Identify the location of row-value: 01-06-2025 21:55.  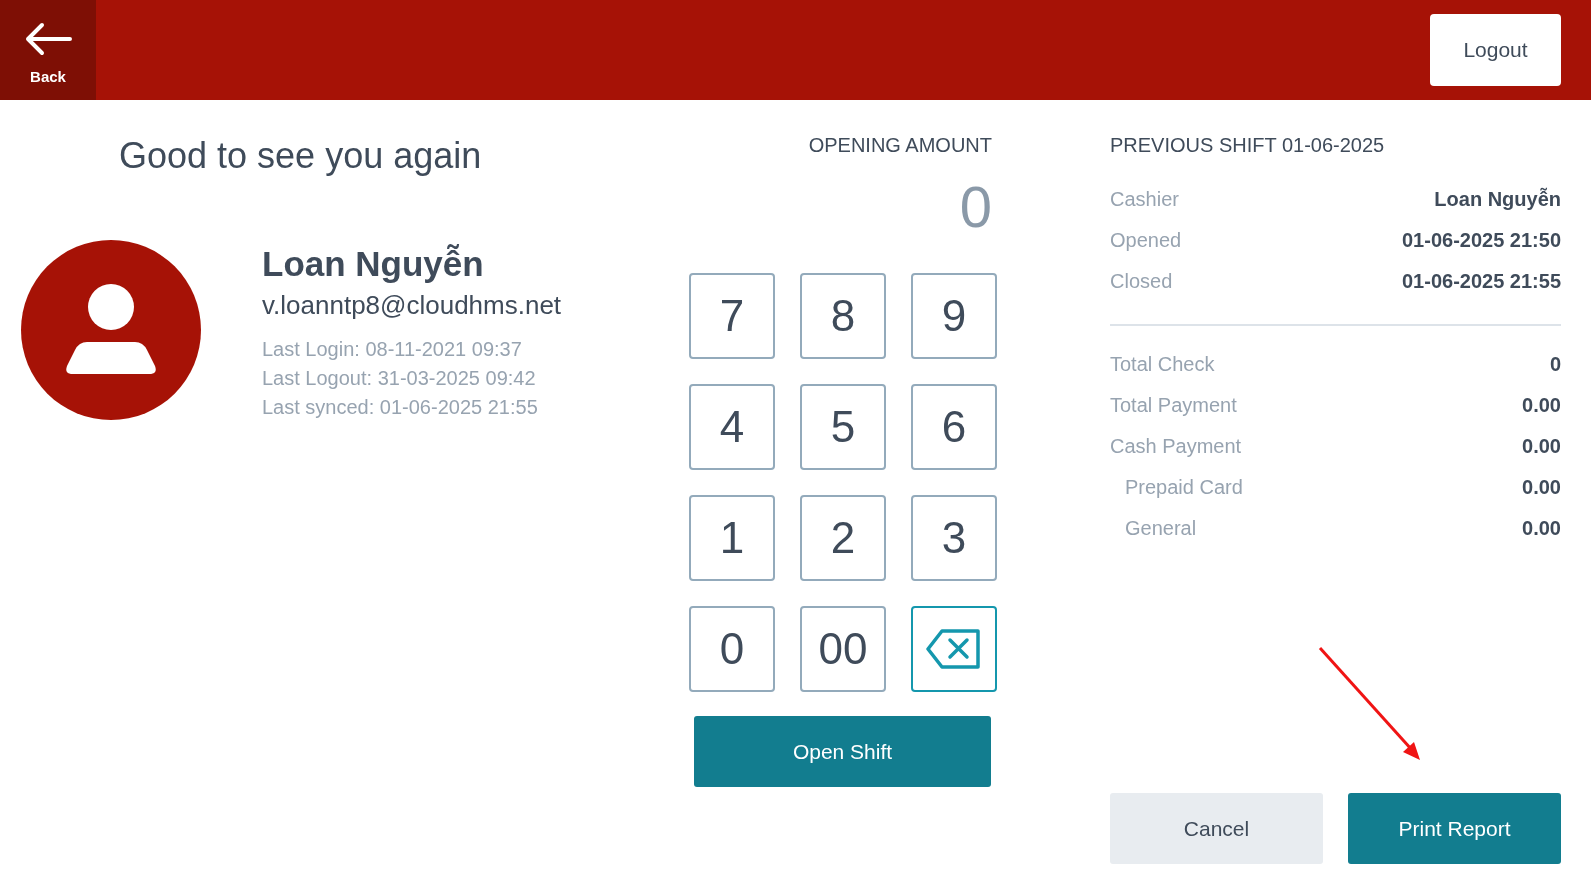
(1481, 281).